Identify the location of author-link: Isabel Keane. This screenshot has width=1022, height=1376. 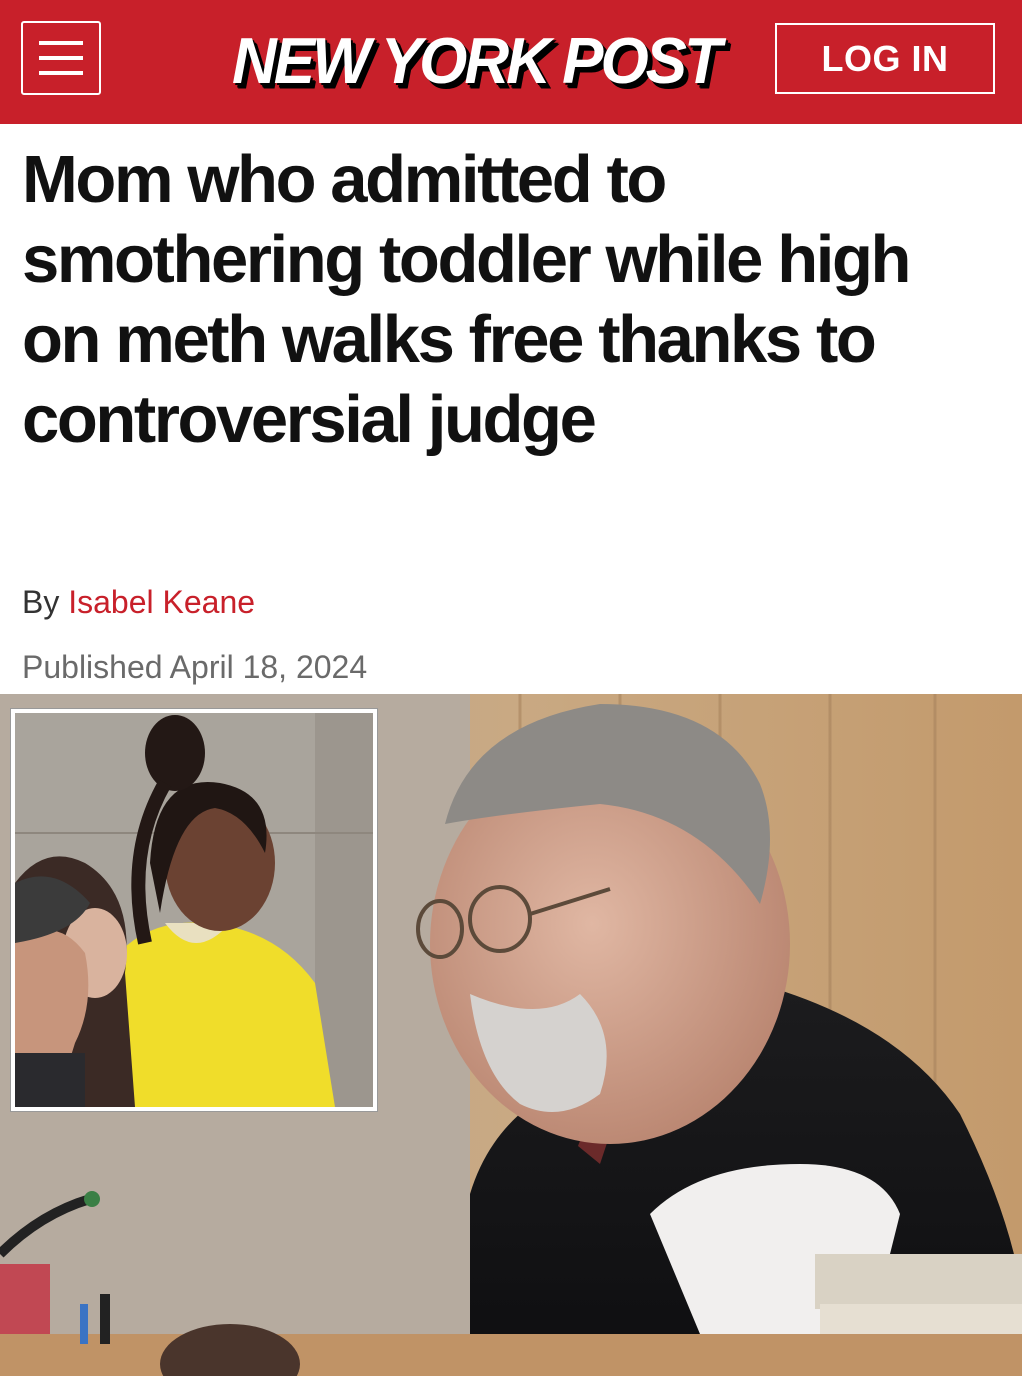
(161, 602).